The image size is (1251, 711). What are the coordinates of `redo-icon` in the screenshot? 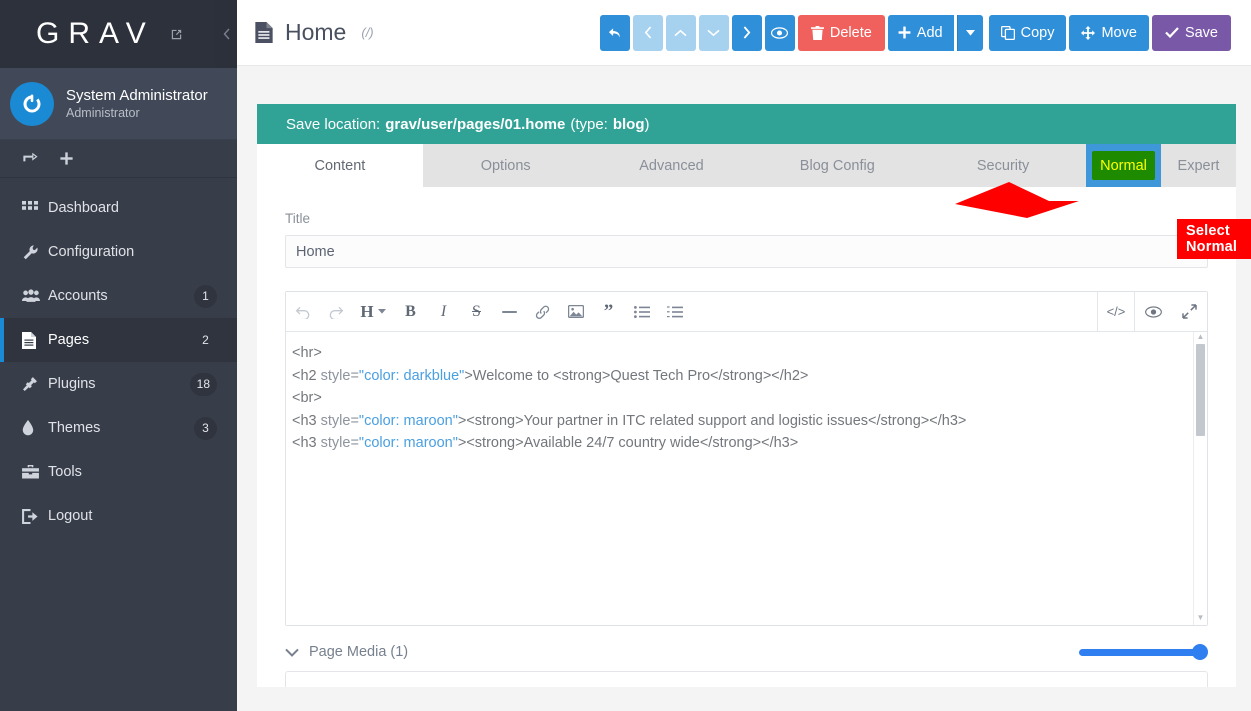 It's located at (335, 312).